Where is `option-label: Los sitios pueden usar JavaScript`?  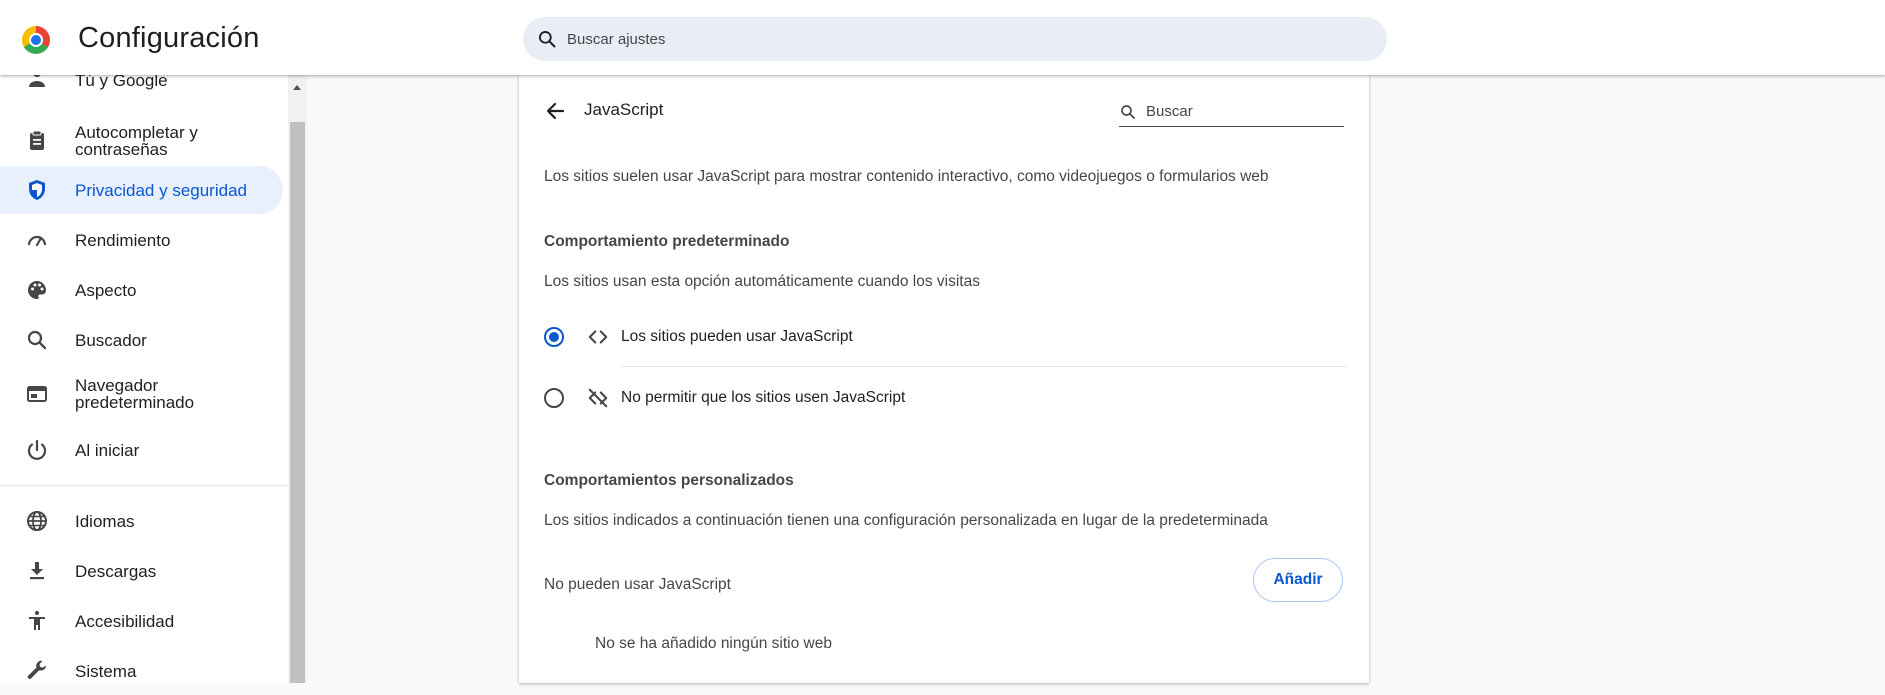
option-label: Los sitios pueden usar JavaScript is located at coordinates (737, 336).